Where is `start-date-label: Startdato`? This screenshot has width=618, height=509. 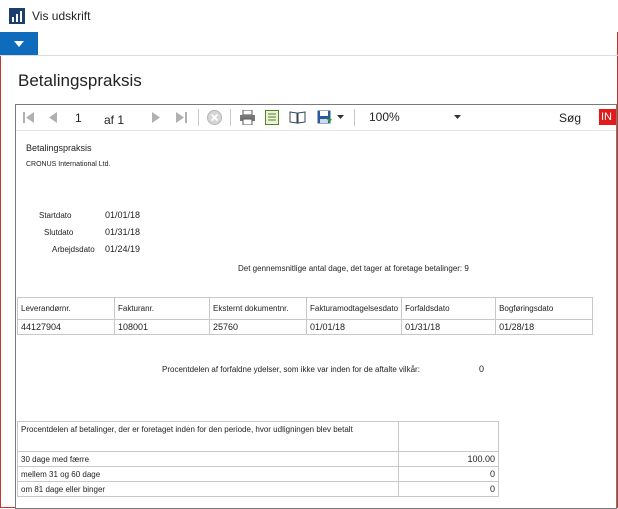 start-date-label: Startdato is located at coordinates (55, 215).